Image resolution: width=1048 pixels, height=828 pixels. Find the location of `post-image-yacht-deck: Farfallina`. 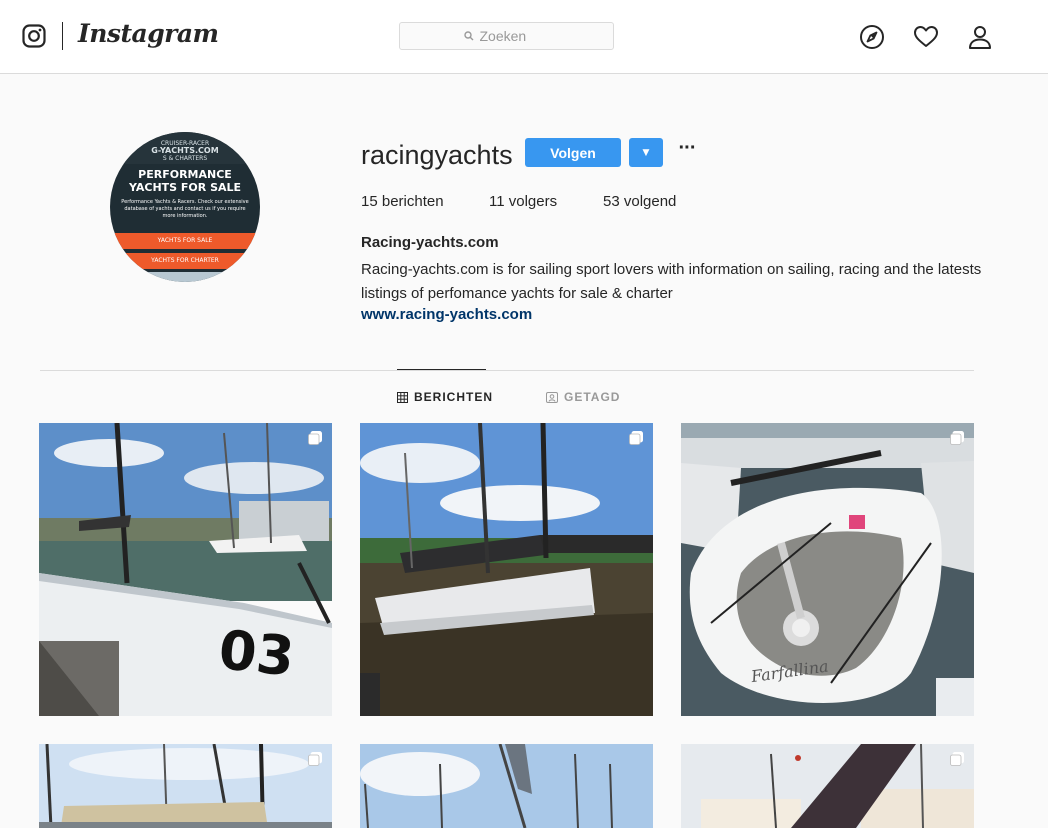

post-image-yacht-deck: Farfallina is located at coordinates (827, 569).